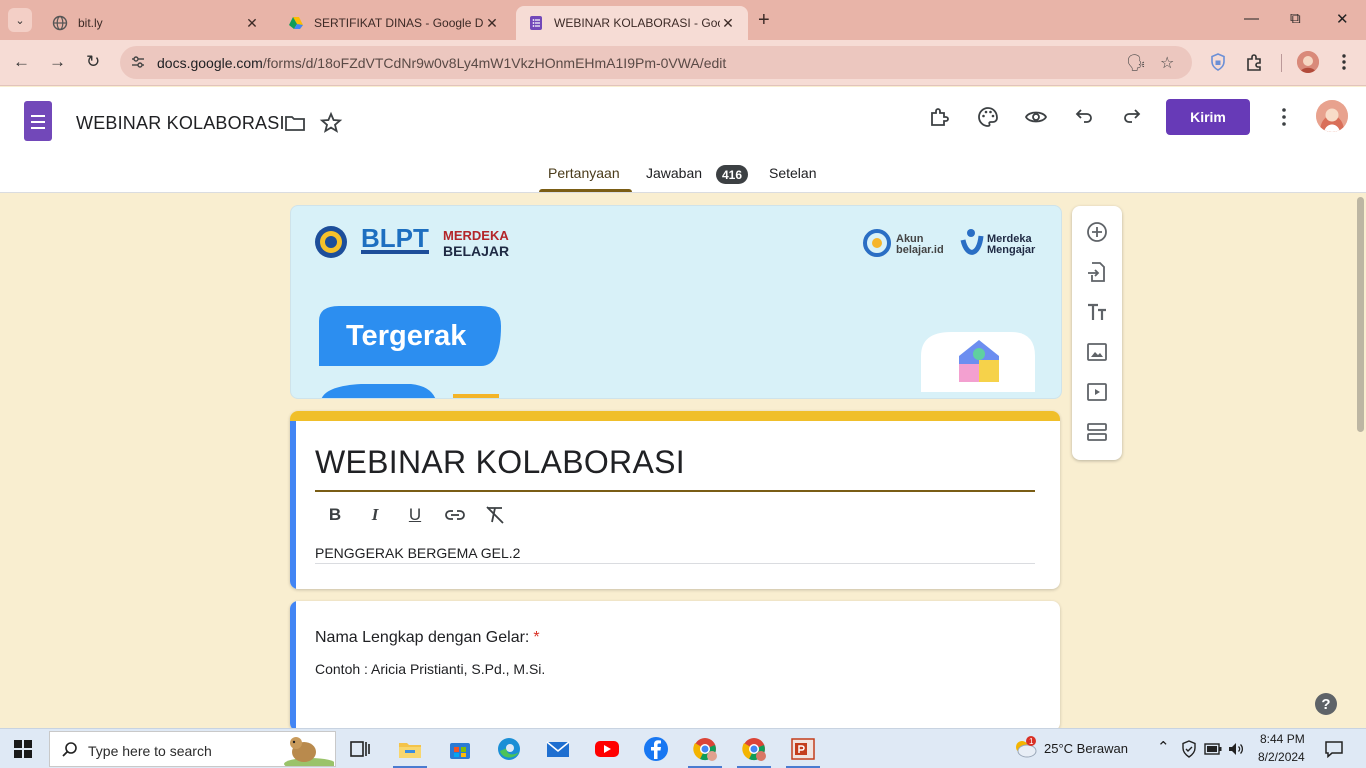  What do you see at coordinates (1254, 62) in the screenshot?
I see `extensions-puzzle-icon` at bounding box center [1254, 62].